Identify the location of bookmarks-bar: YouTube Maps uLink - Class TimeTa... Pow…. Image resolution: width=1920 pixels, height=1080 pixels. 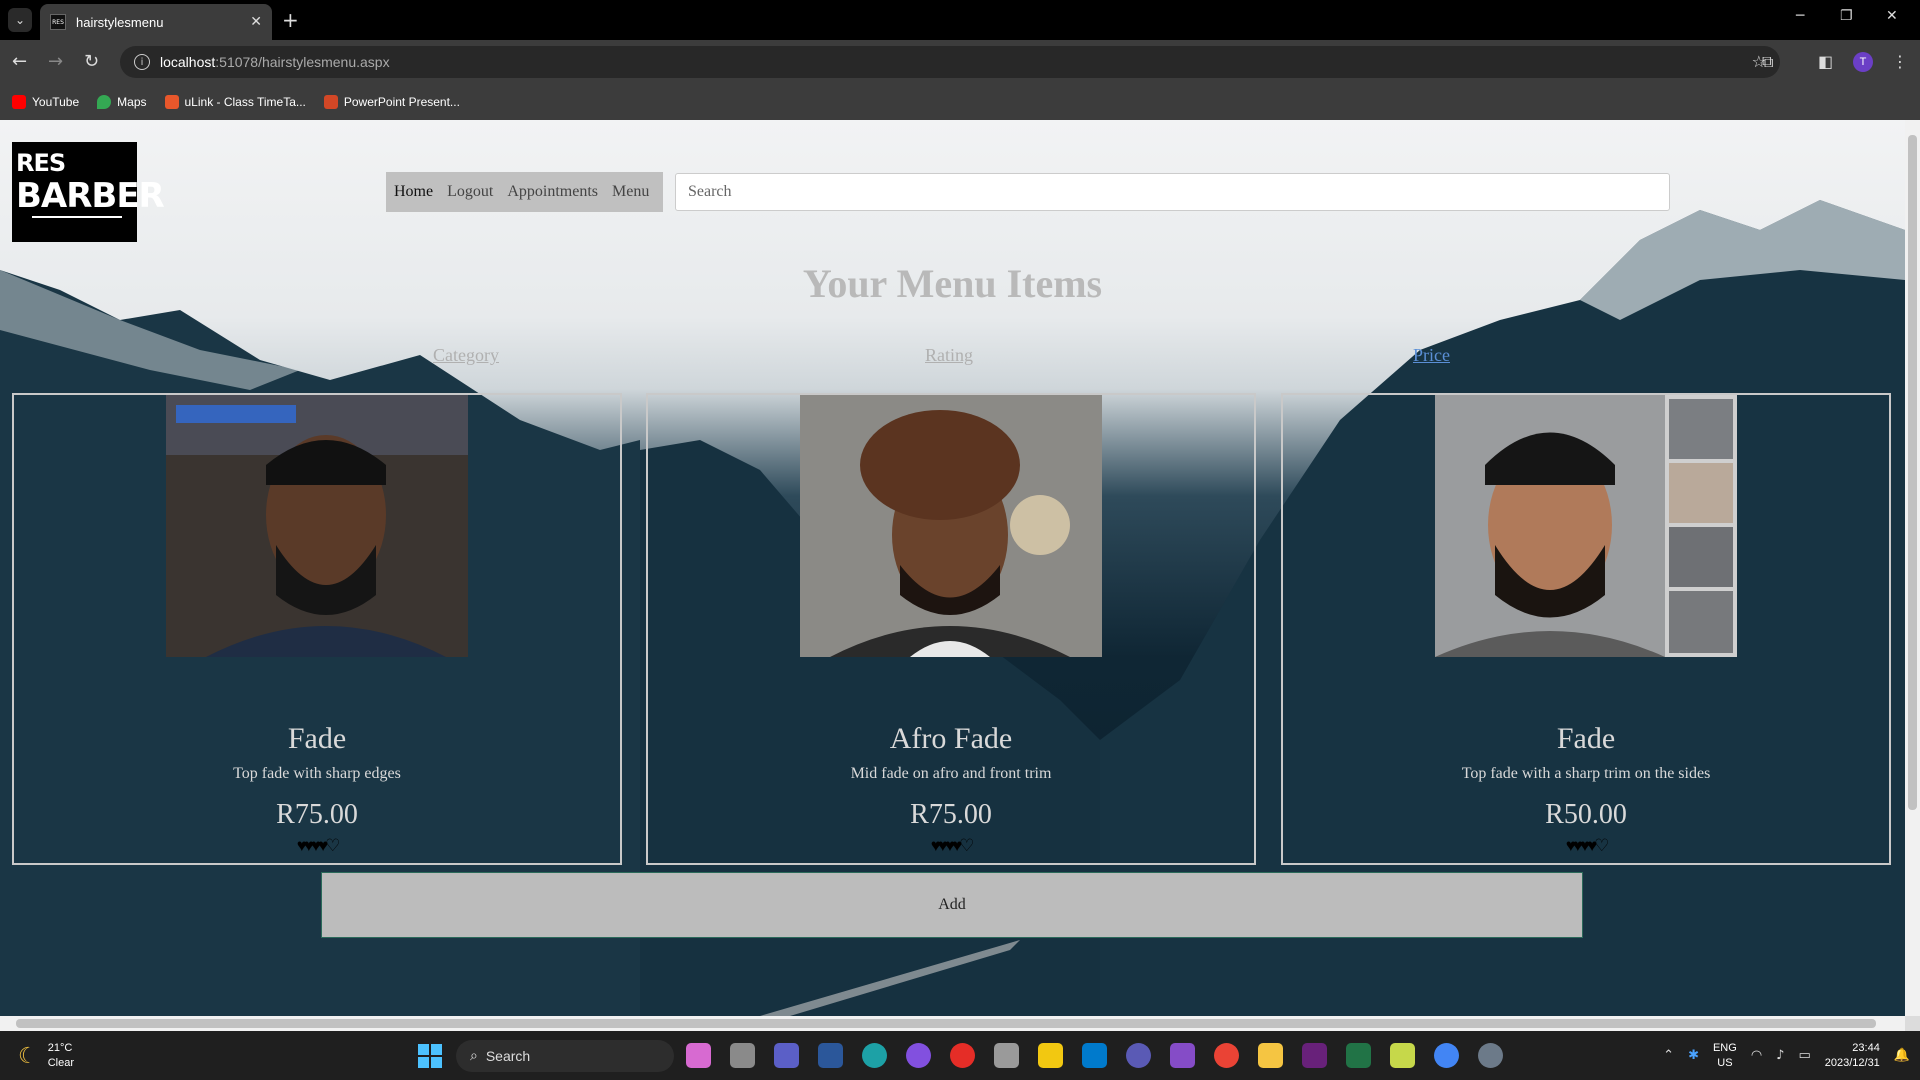
(960, 102).